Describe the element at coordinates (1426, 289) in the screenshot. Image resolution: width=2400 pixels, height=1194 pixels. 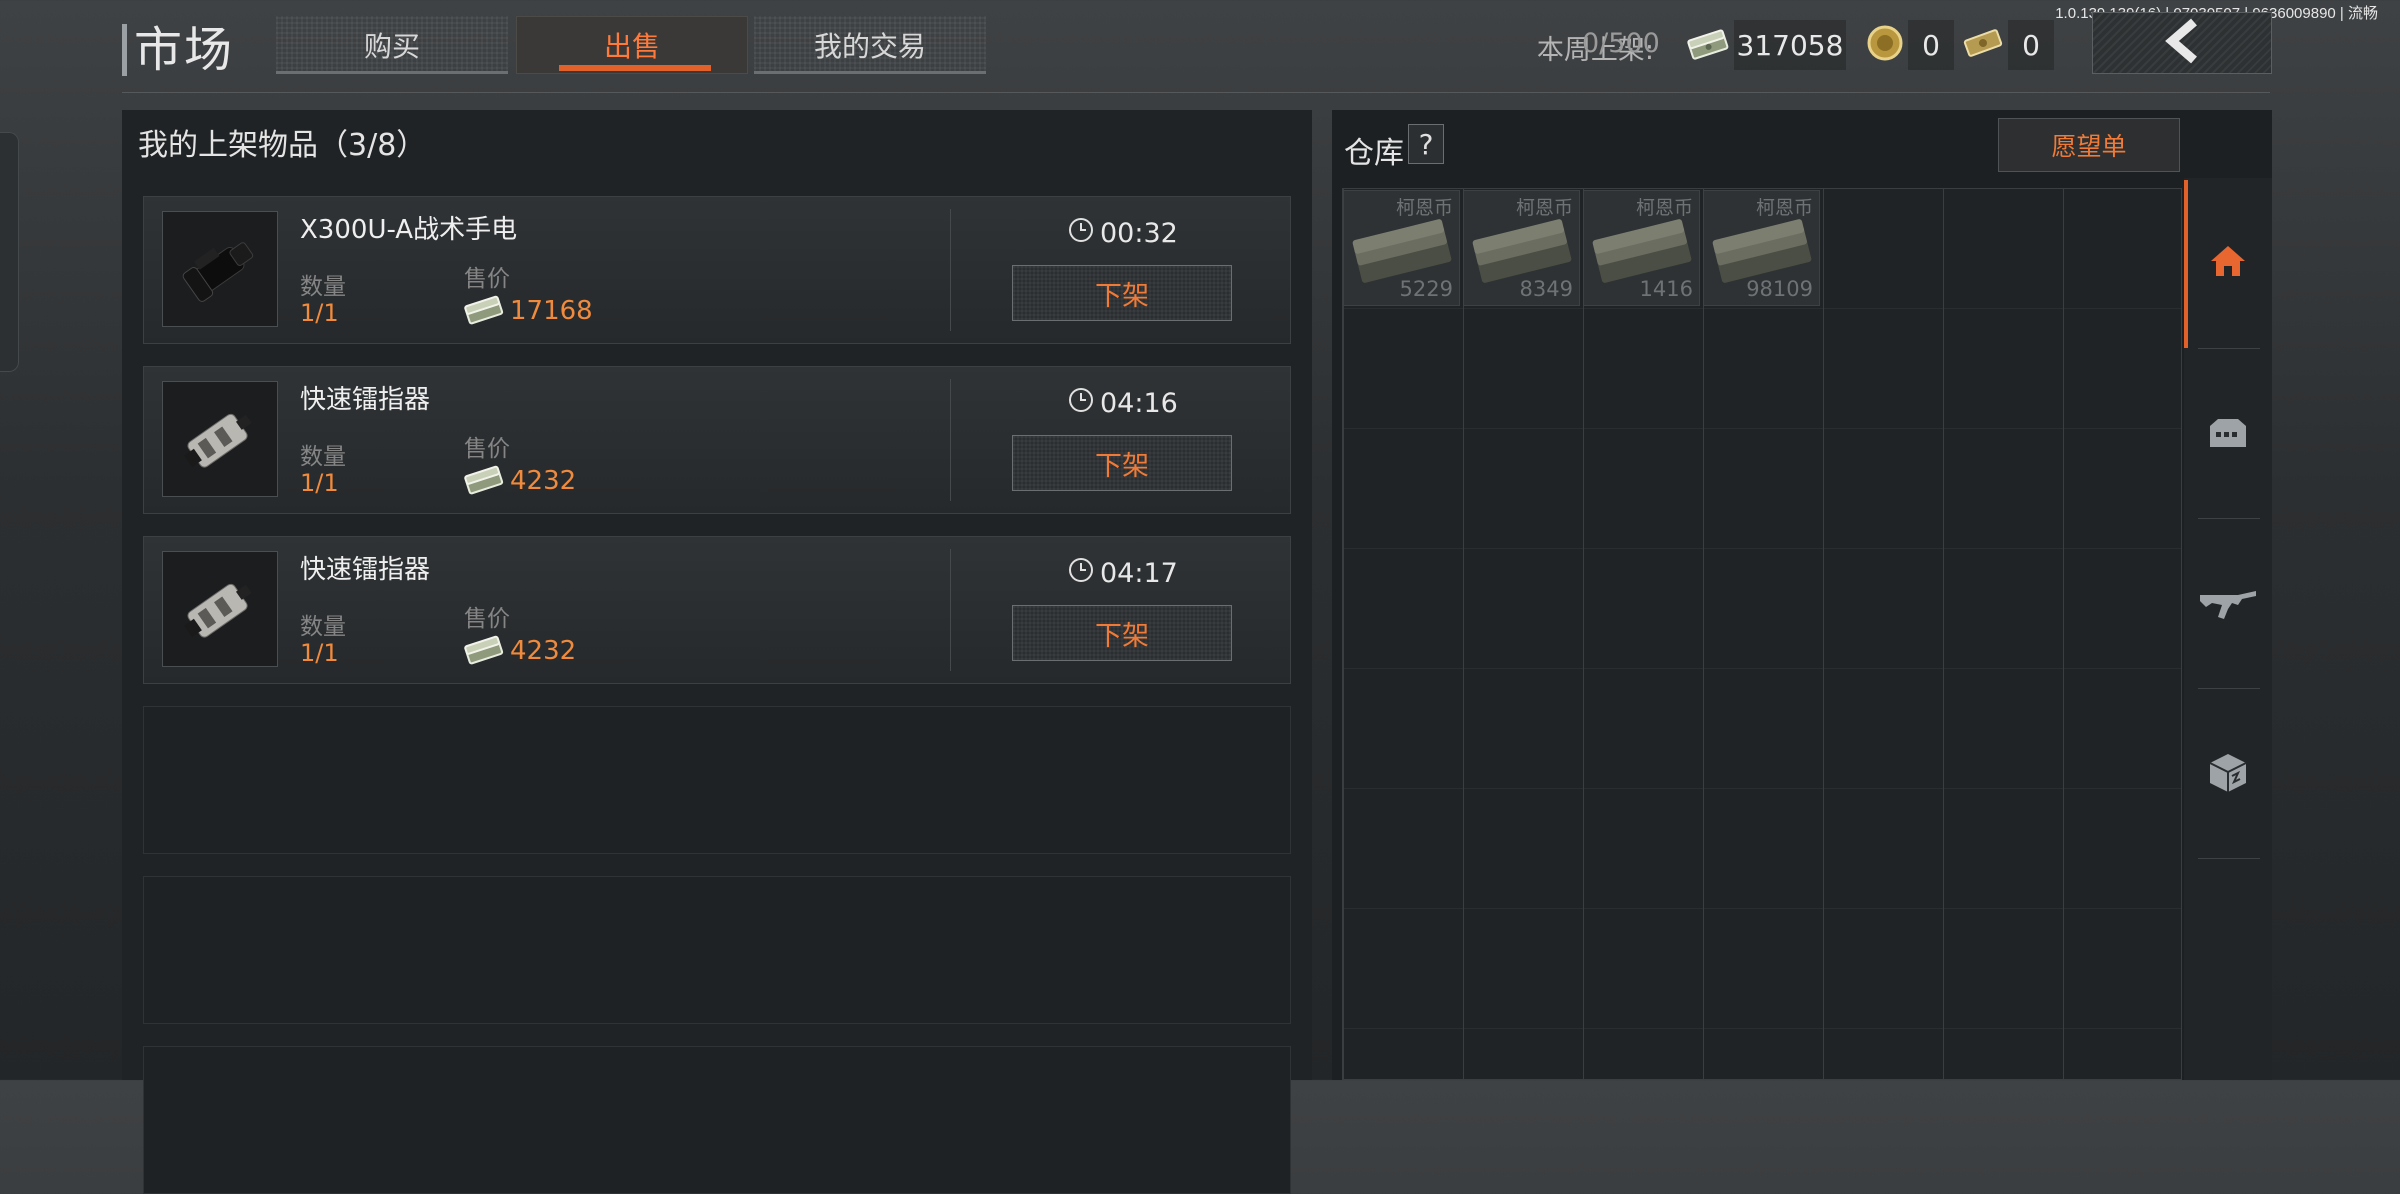
I see `item-count: 5229` at that location.